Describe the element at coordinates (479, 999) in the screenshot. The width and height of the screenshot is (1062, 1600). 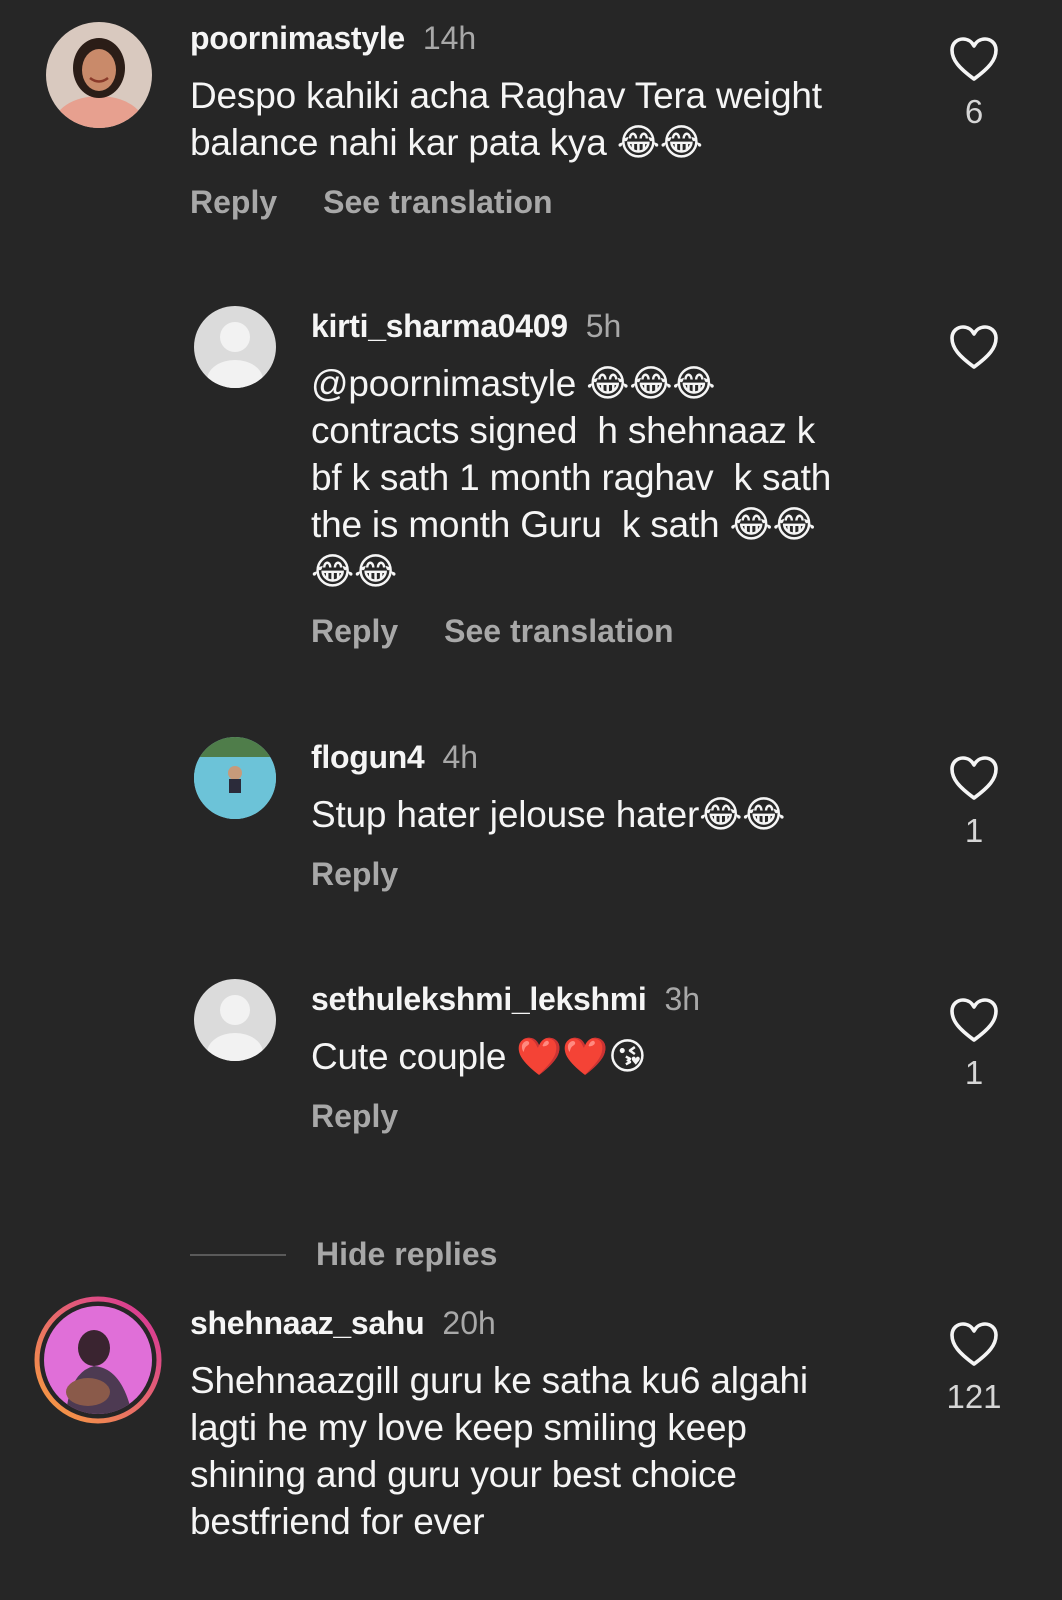
I see `comment-username: sethulekshmi_lekshmi` at that location.